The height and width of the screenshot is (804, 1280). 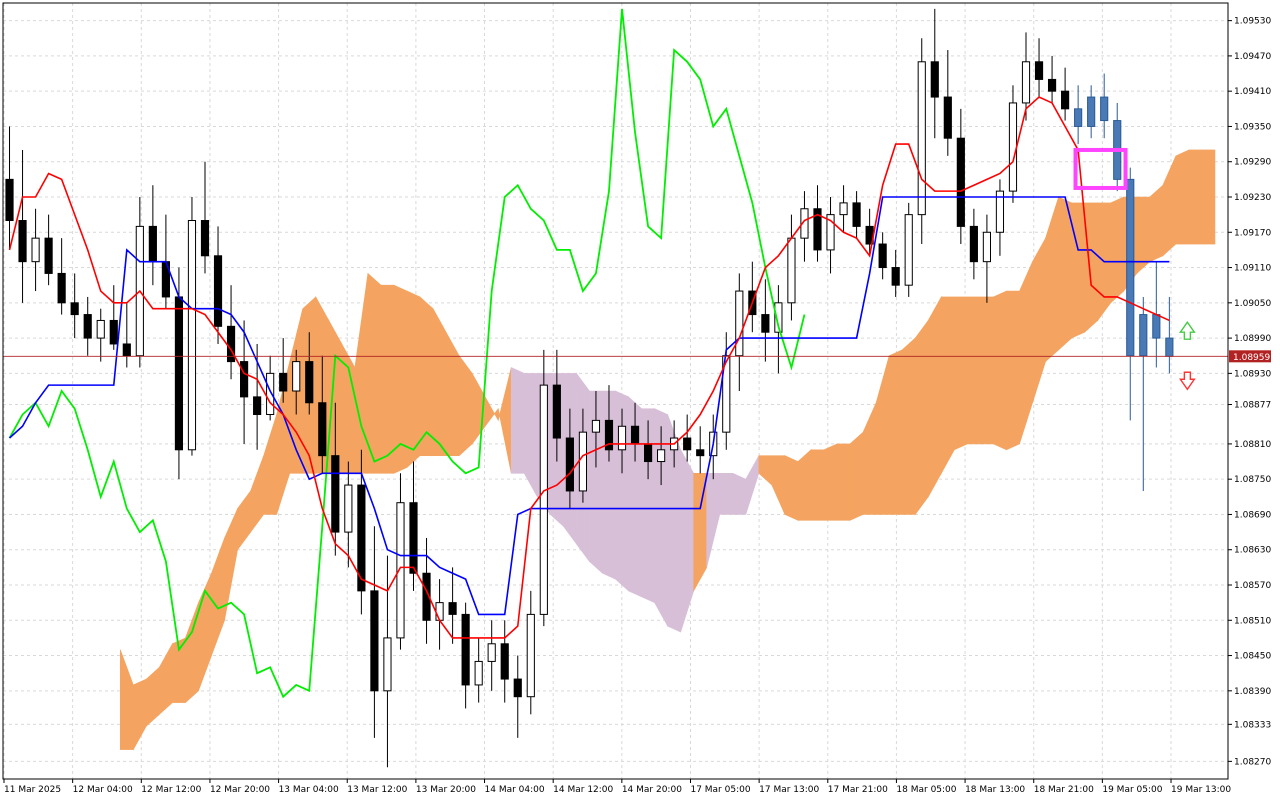 What do you see at coordinates (1252, 127) in the screenshot?
I see `y-tick-label: 1.09350` at bounding box center [1252, 127].